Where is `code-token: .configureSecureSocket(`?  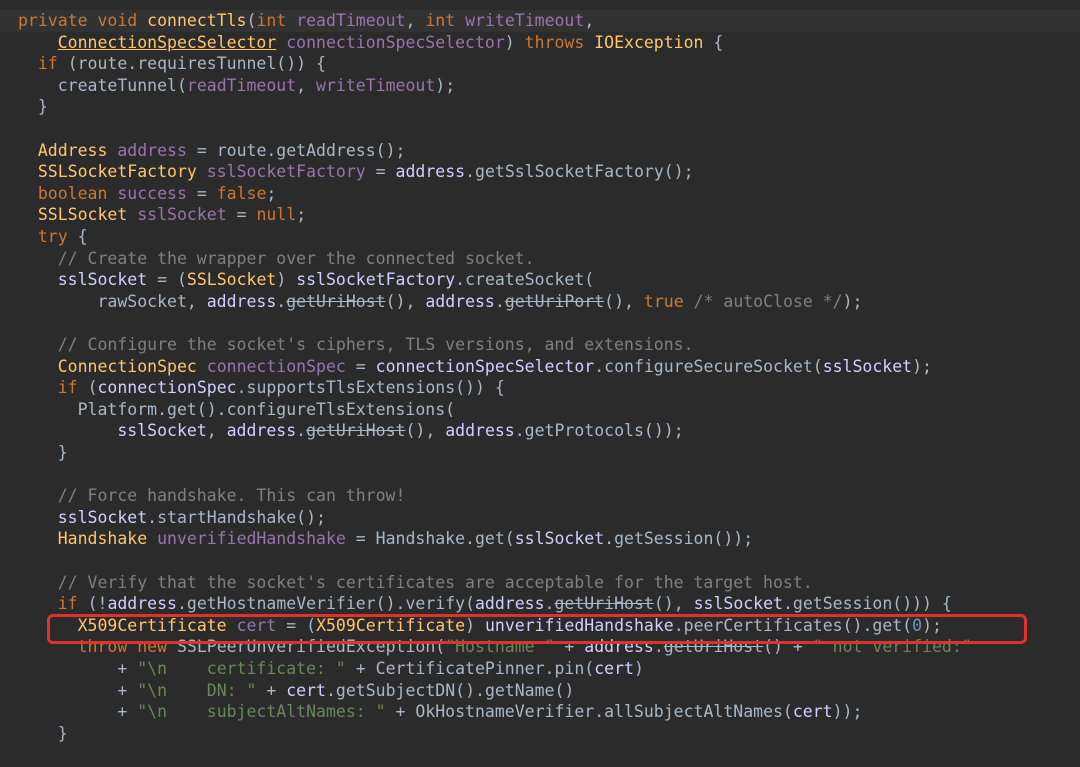 code-token: .configureSecureSocket( is located at coordinates (708, 366).